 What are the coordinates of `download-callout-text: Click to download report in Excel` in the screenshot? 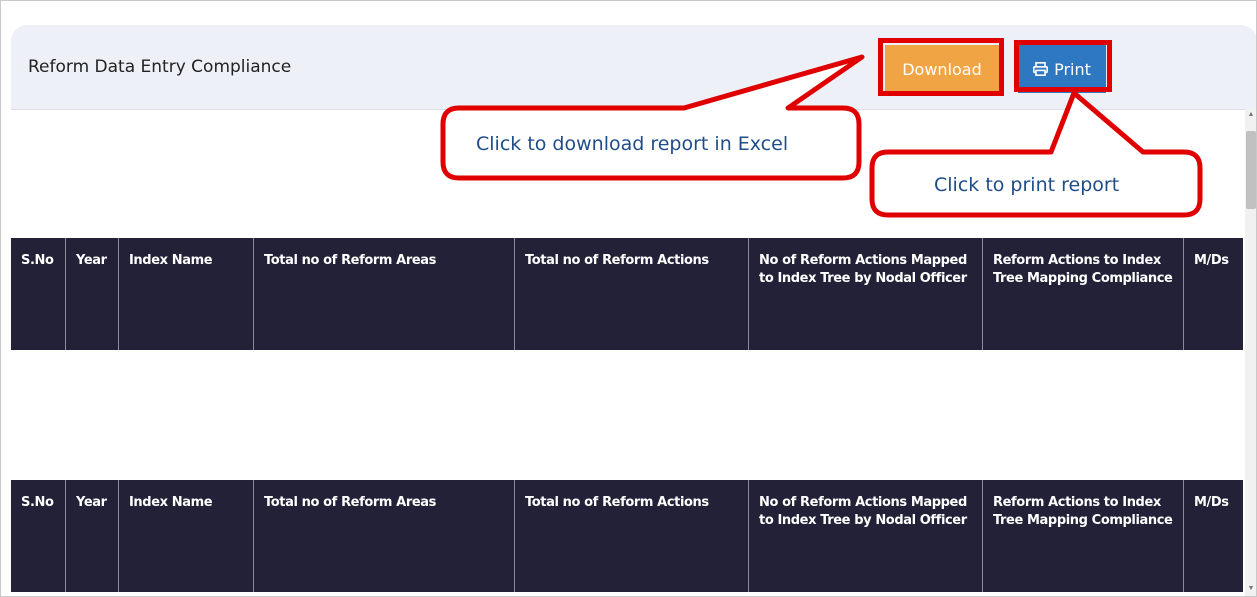 It's located at (632, 144).